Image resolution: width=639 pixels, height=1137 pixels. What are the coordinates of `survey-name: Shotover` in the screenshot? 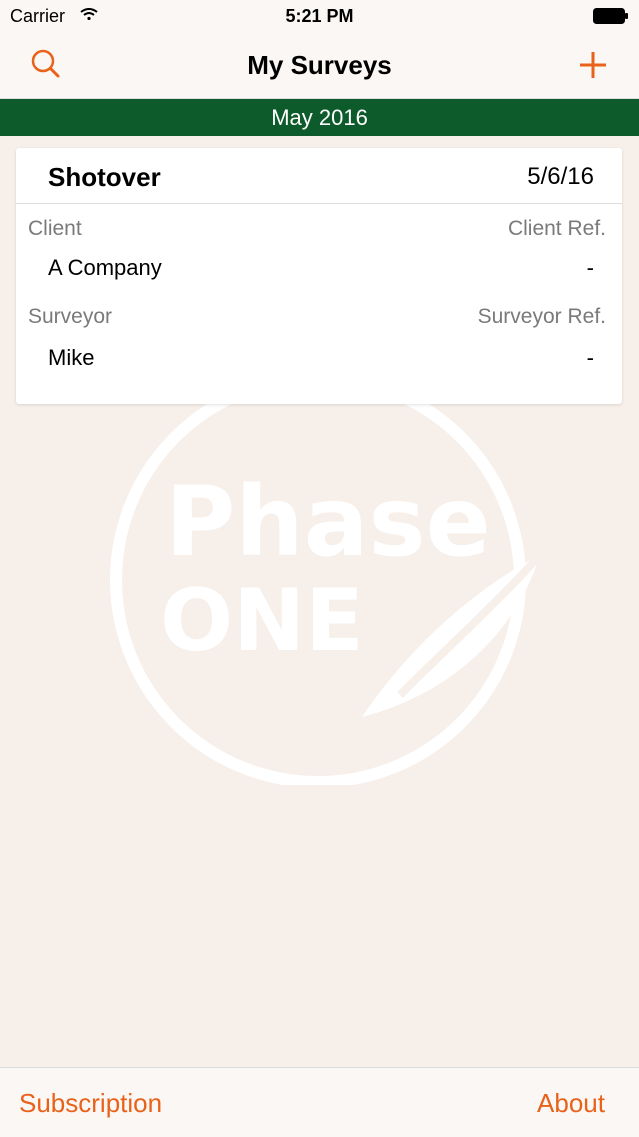 It's located at (104, 177).